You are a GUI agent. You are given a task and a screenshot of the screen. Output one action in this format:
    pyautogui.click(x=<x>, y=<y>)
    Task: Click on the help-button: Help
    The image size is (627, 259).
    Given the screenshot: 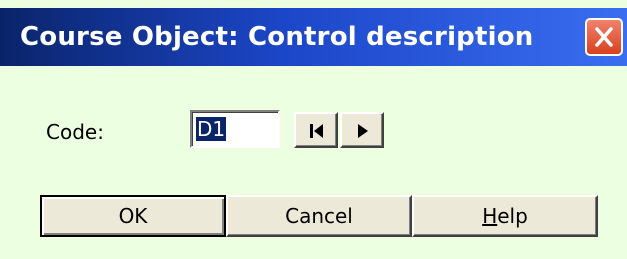 What is the action you would take?
    pyautogui.click(x=505, y=216)
    